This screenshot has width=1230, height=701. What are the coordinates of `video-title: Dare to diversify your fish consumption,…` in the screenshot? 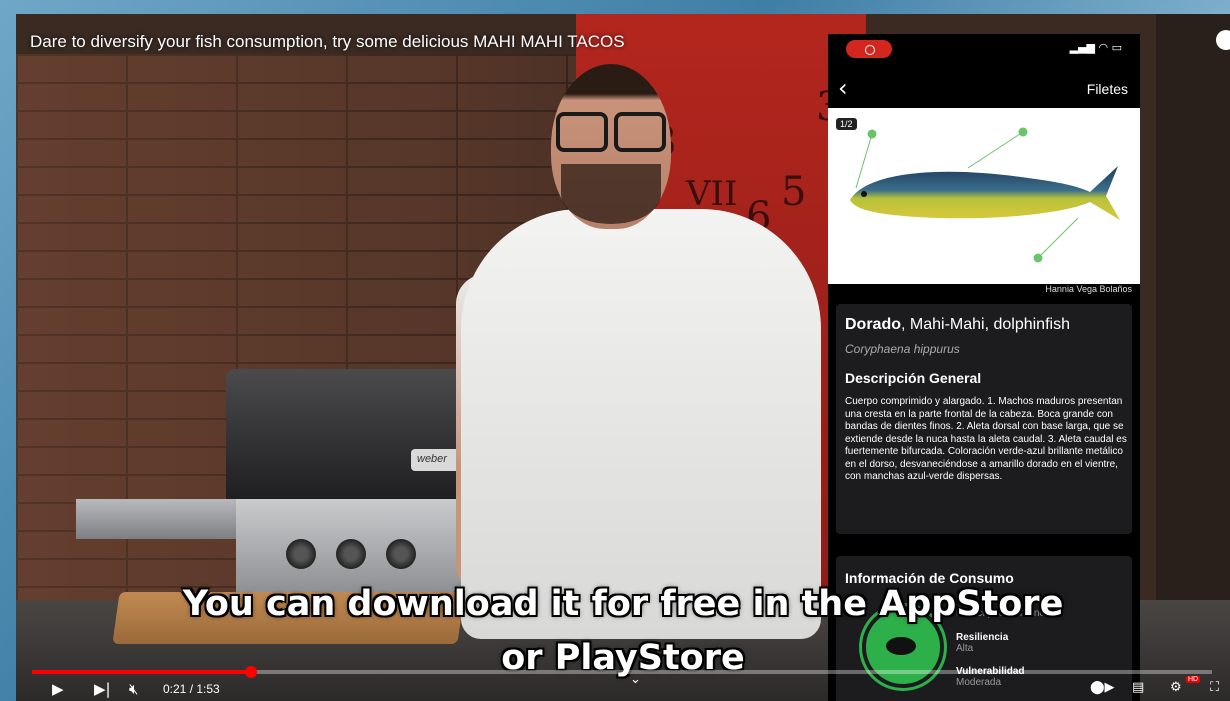 It's located at (327, 42).